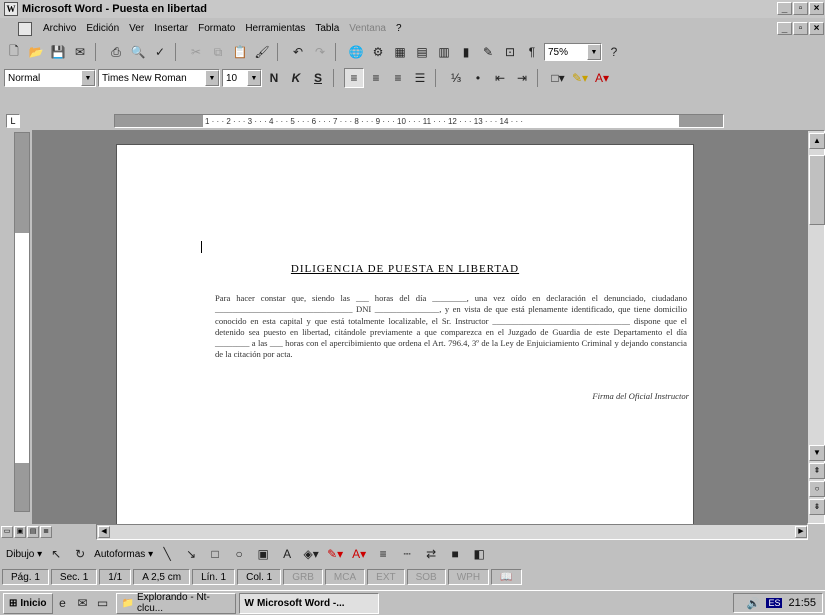 This screenshot has height=615, width=825. What do you see at coordinates (327, 28) in the screenshot?
I see `menu-tabla: Tabla` at bounding box center [327, 28].